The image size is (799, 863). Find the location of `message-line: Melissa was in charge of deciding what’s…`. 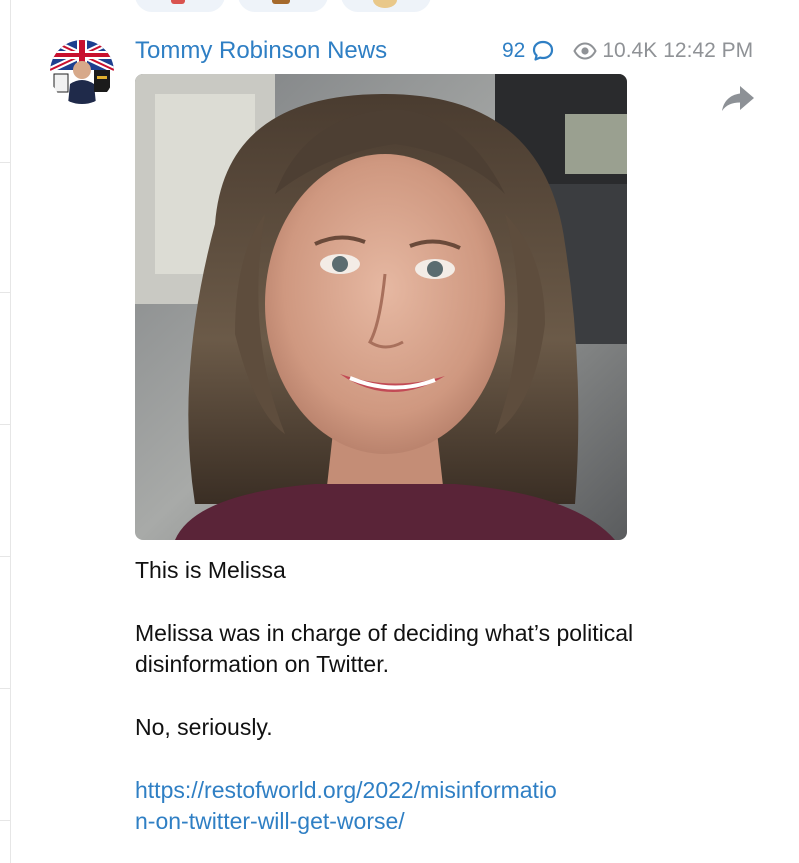

message-line: Melissa was in charge of deciding what’s… is located at coordinates (384, 648).